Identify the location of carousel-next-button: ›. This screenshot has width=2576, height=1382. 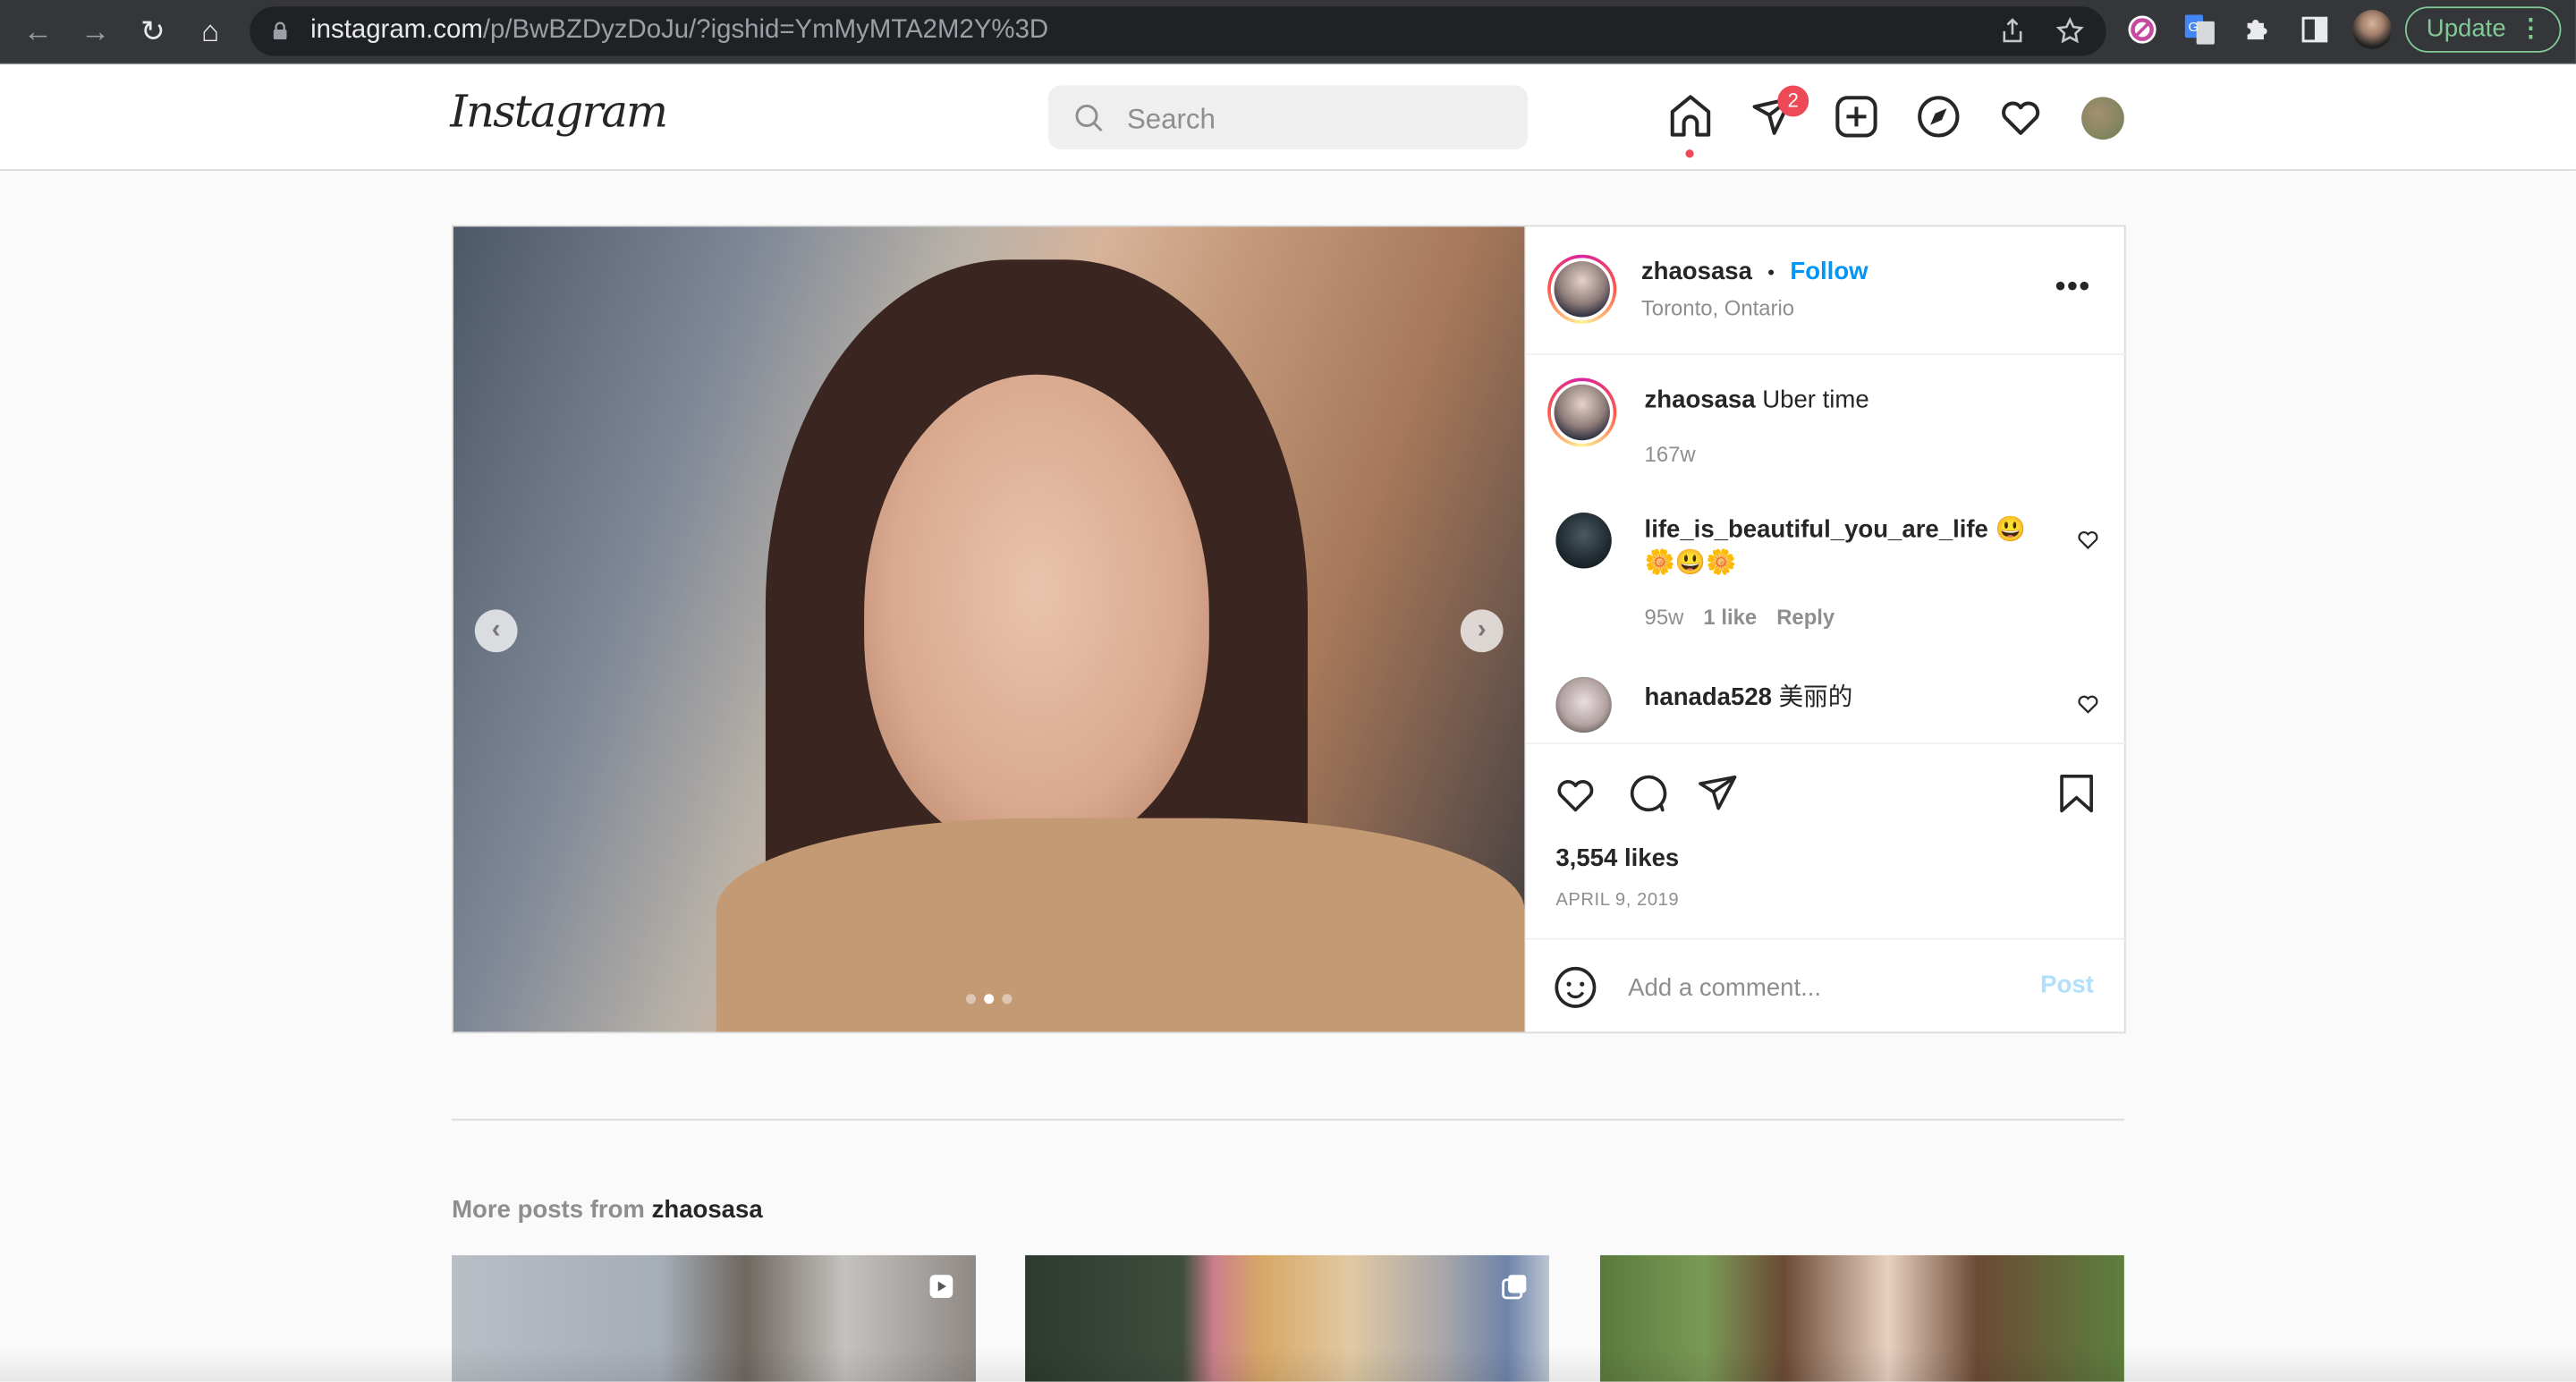
(1482, 631).